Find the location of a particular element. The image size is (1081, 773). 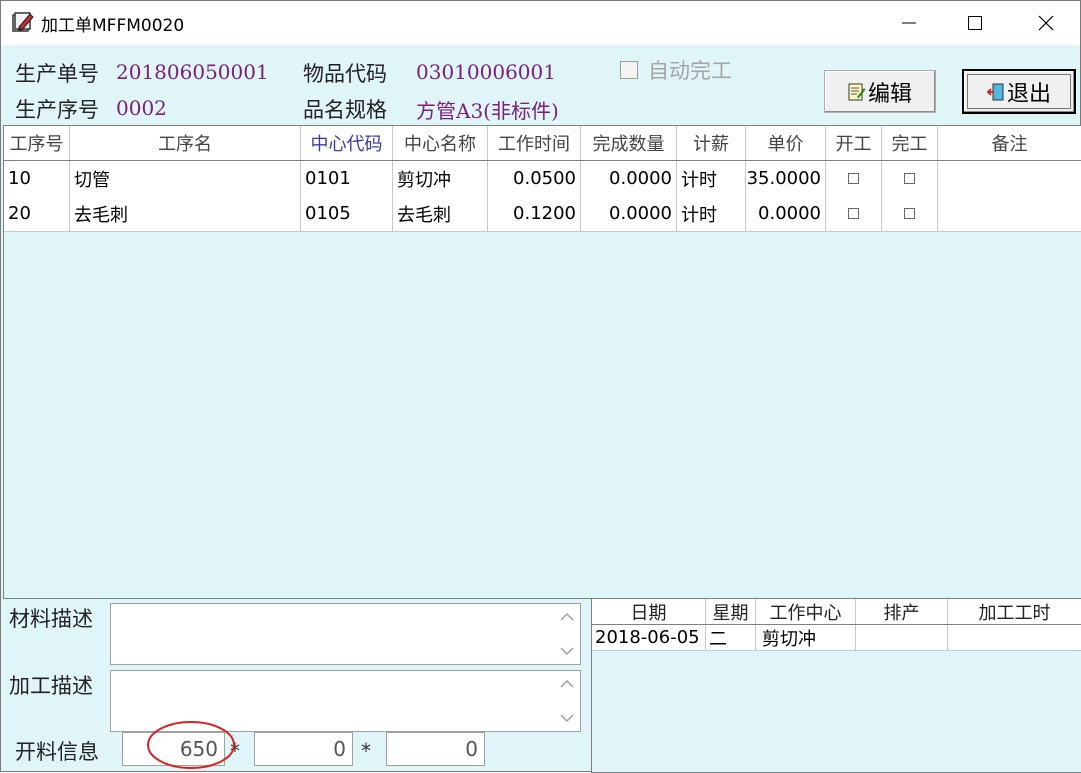

item-spec-label: 品名规格 is located at coordinates (345, 110).